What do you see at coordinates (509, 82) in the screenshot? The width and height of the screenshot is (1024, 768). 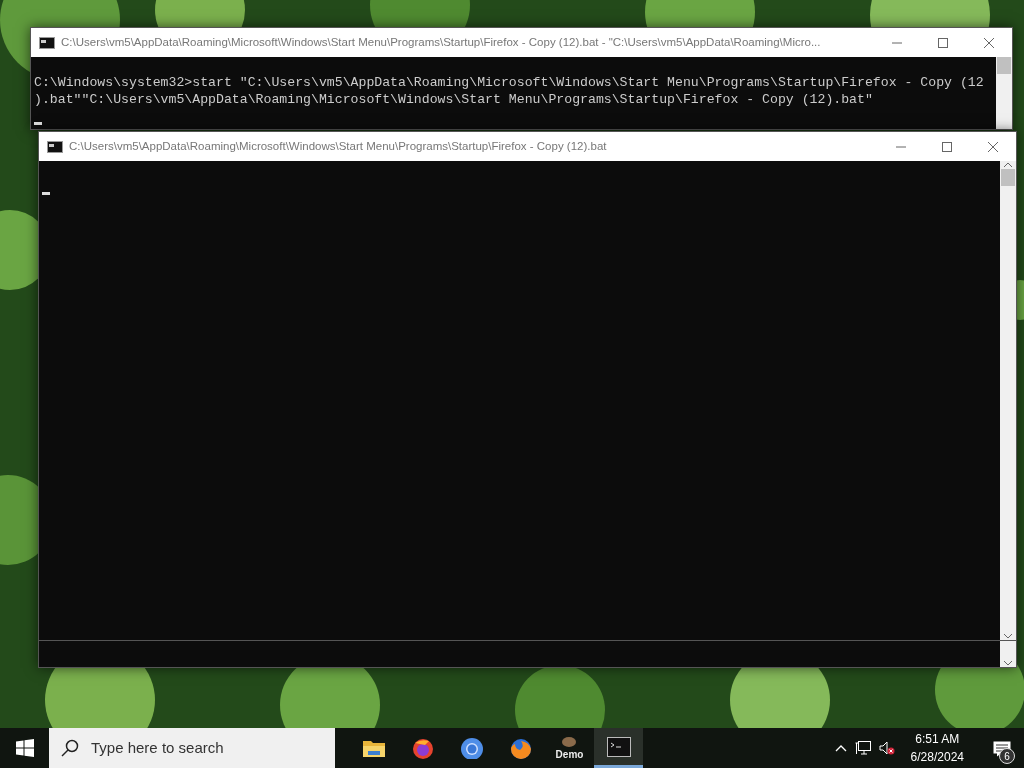 I see `console-line: C:\Windows\system32>start "C:\Users\vm5\AppData\Roaming\Microsoft\Windows\Start Menu\Programs\Startup\Firefox - Copy (12` at bounding box center [509, 82].